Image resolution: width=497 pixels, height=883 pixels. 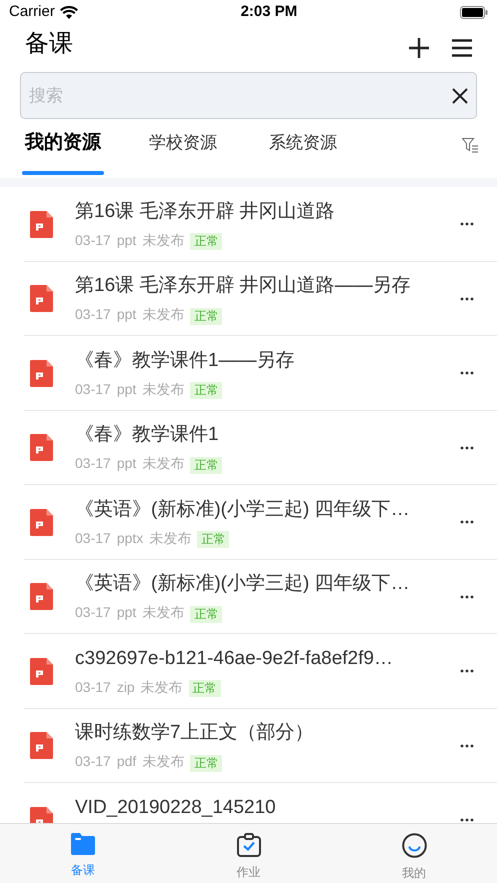 What do you see at coordinates (419, 48) in the screenshot?
I see `add-icon` at bounding box center [419, 48].